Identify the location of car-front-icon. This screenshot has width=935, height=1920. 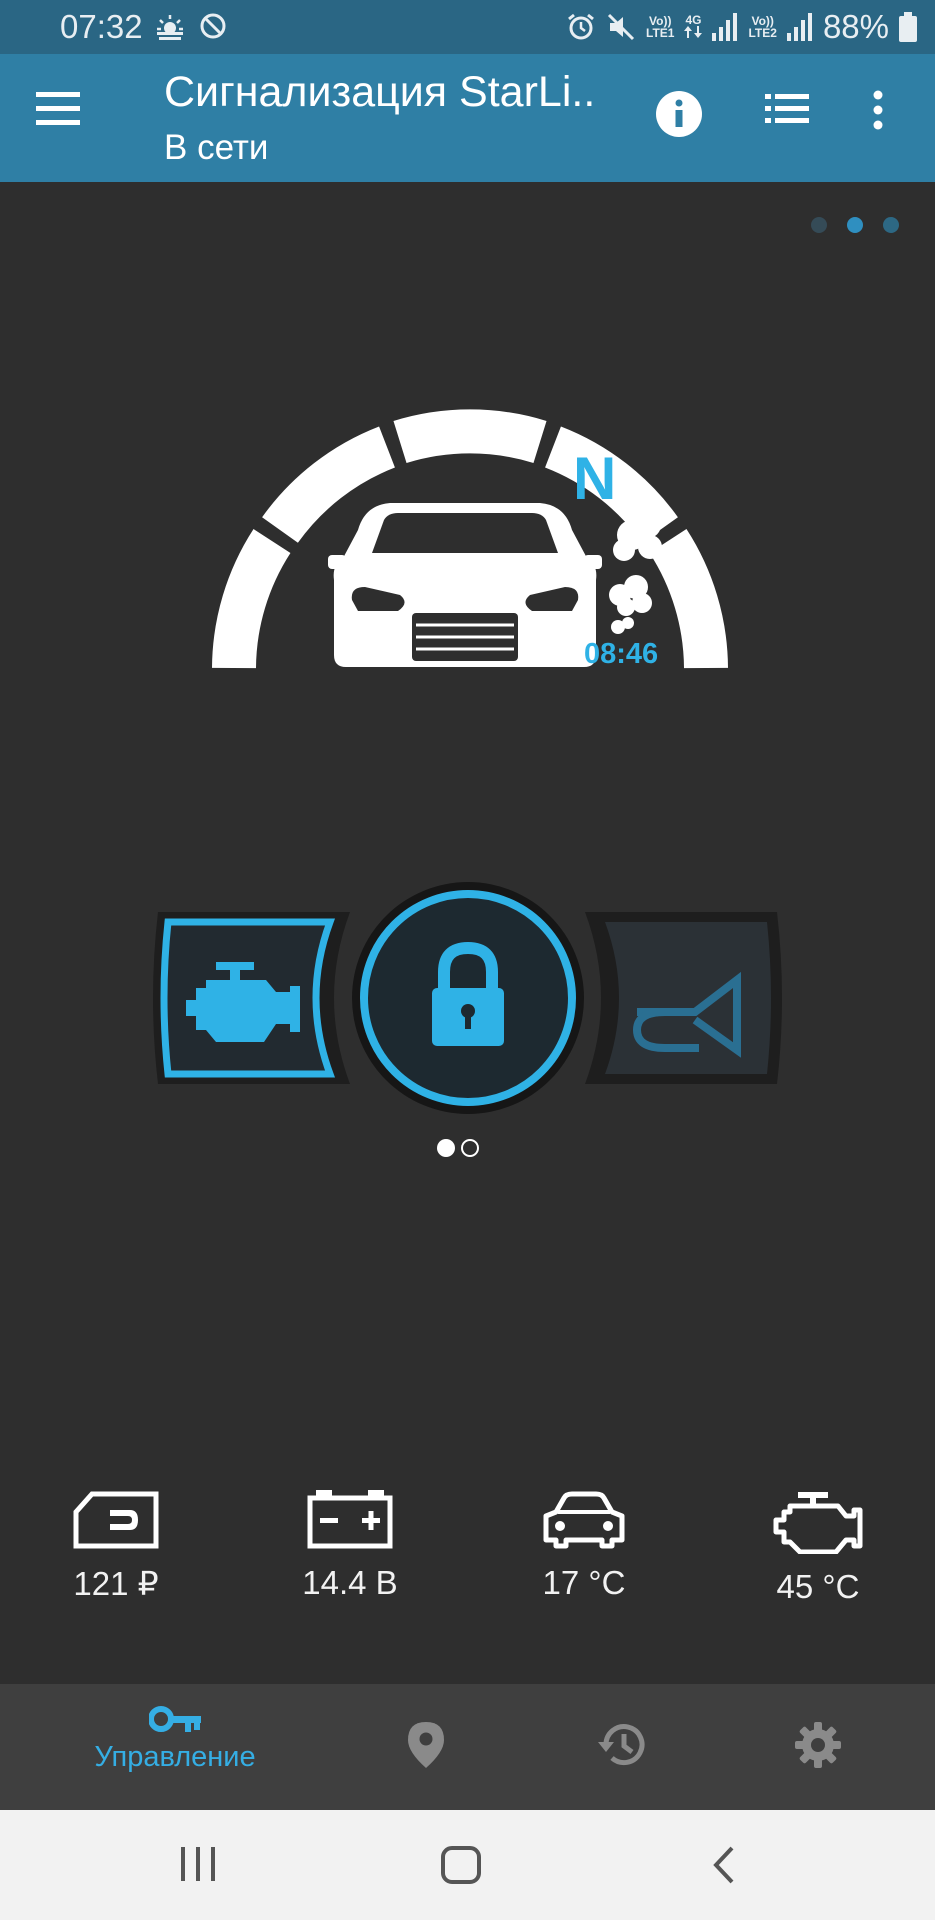
(465, 585).